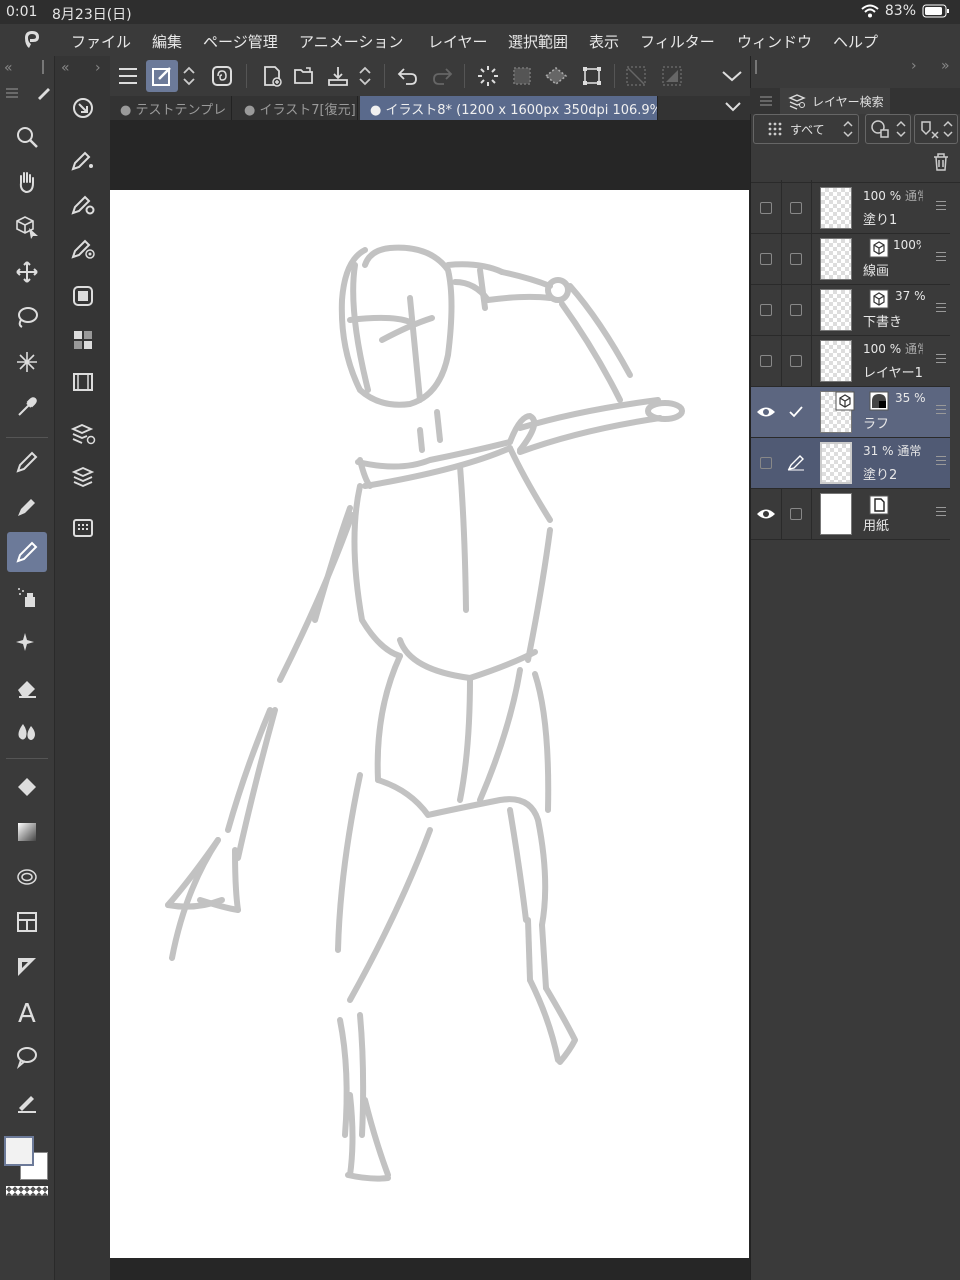  Describe the element at coordinates (27, 272) in the screenshot. I see `move-tool-icon` at that location.